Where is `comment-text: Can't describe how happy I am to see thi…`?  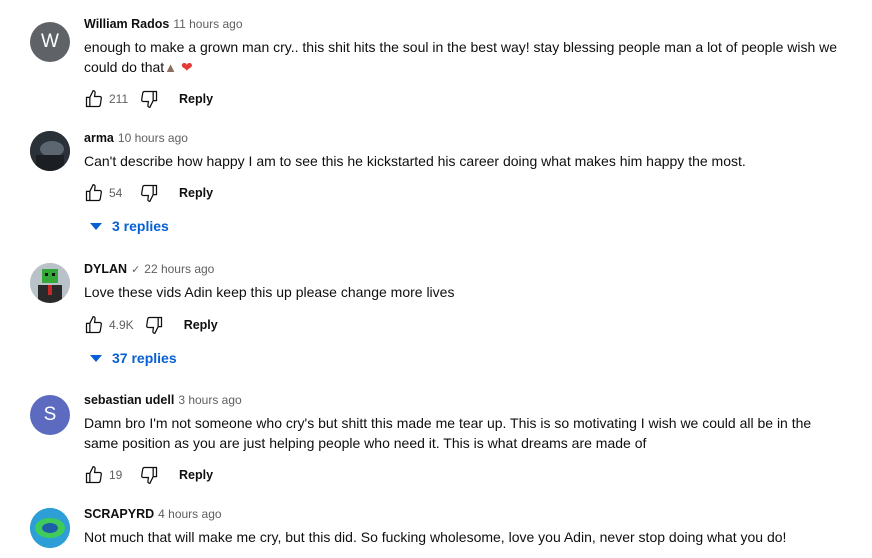 comment-text: Can't describe how happy I am to see thi… is located at coordinates (415, 161).